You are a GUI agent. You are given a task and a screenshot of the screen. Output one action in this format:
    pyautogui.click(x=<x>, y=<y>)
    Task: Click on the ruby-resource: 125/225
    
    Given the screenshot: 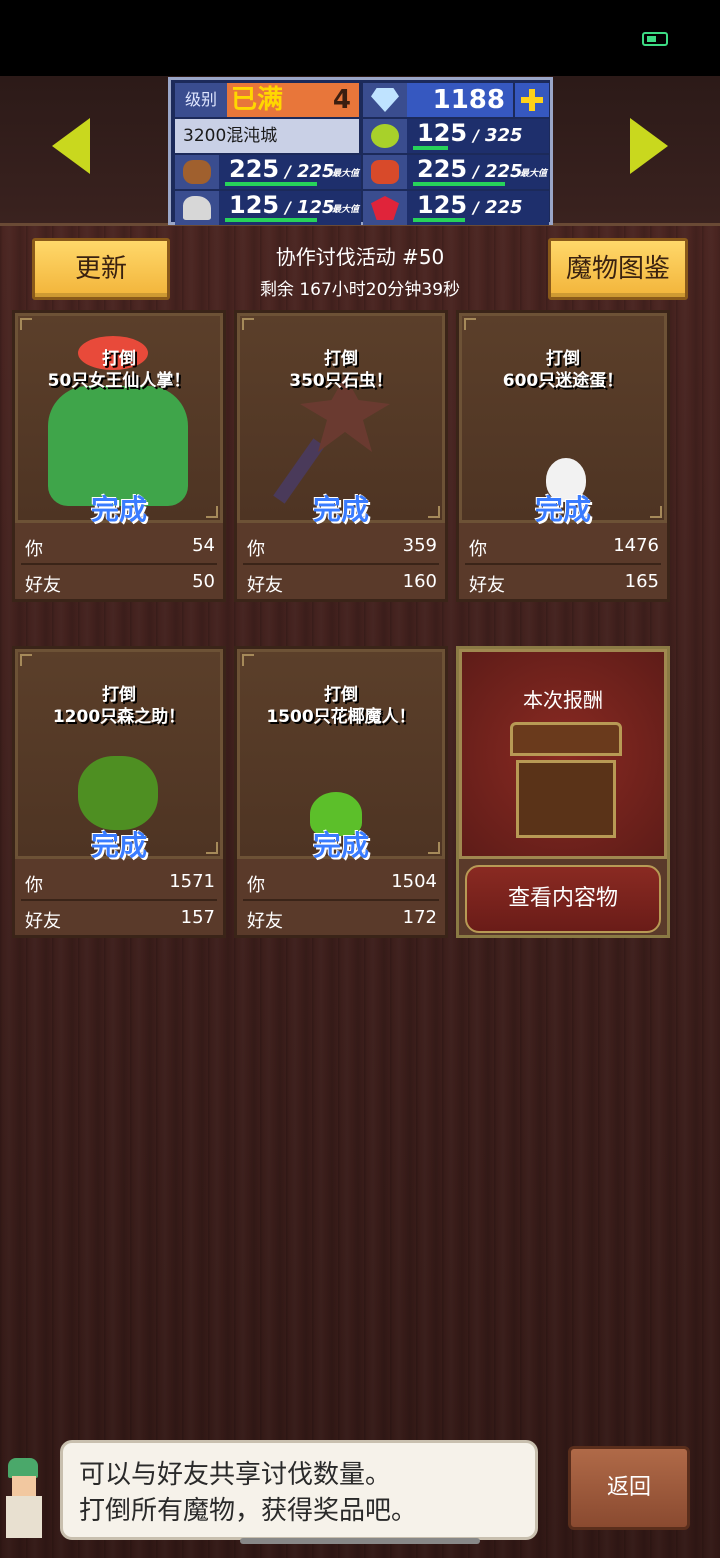 What is the action you would take?
    pyautogui.click(x=478, y=208)
    